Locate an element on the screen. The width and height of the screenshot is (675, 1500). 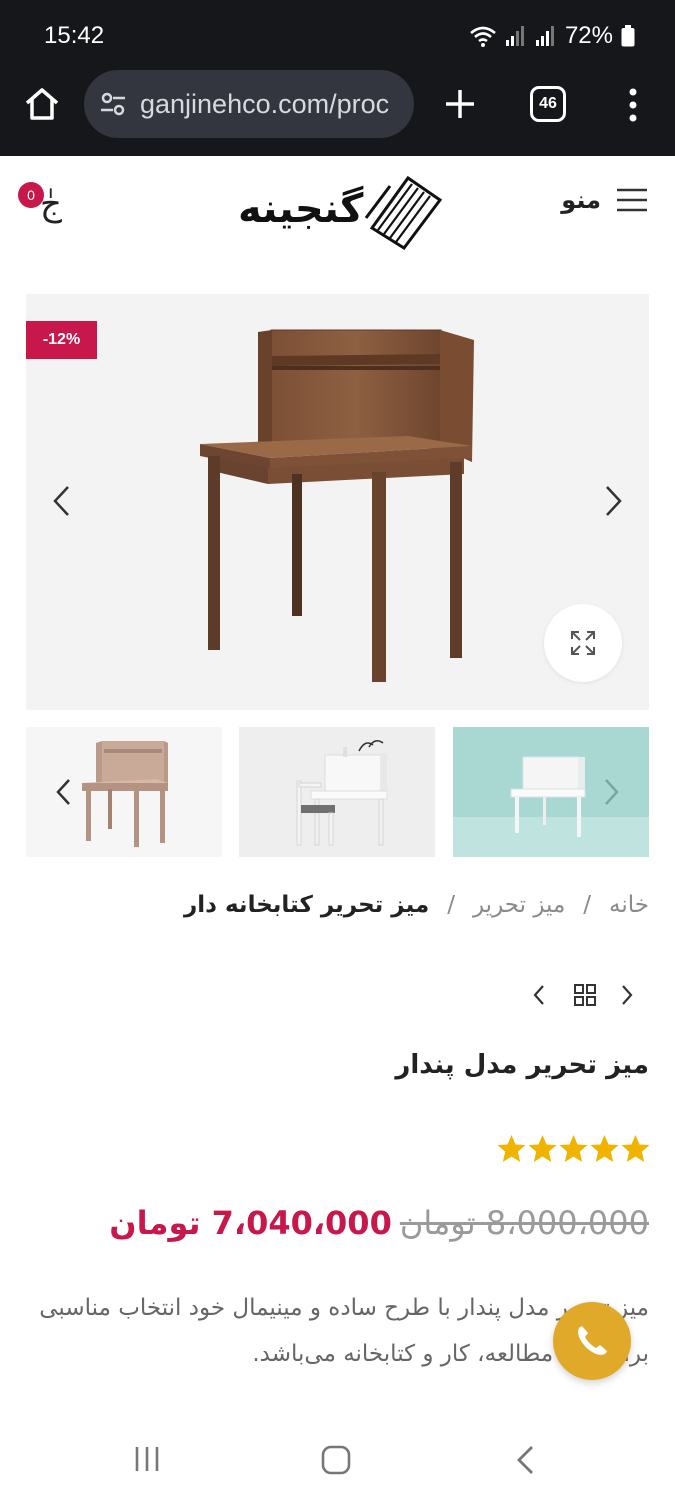
new-tab-icon is located at coordinates (460, 104).